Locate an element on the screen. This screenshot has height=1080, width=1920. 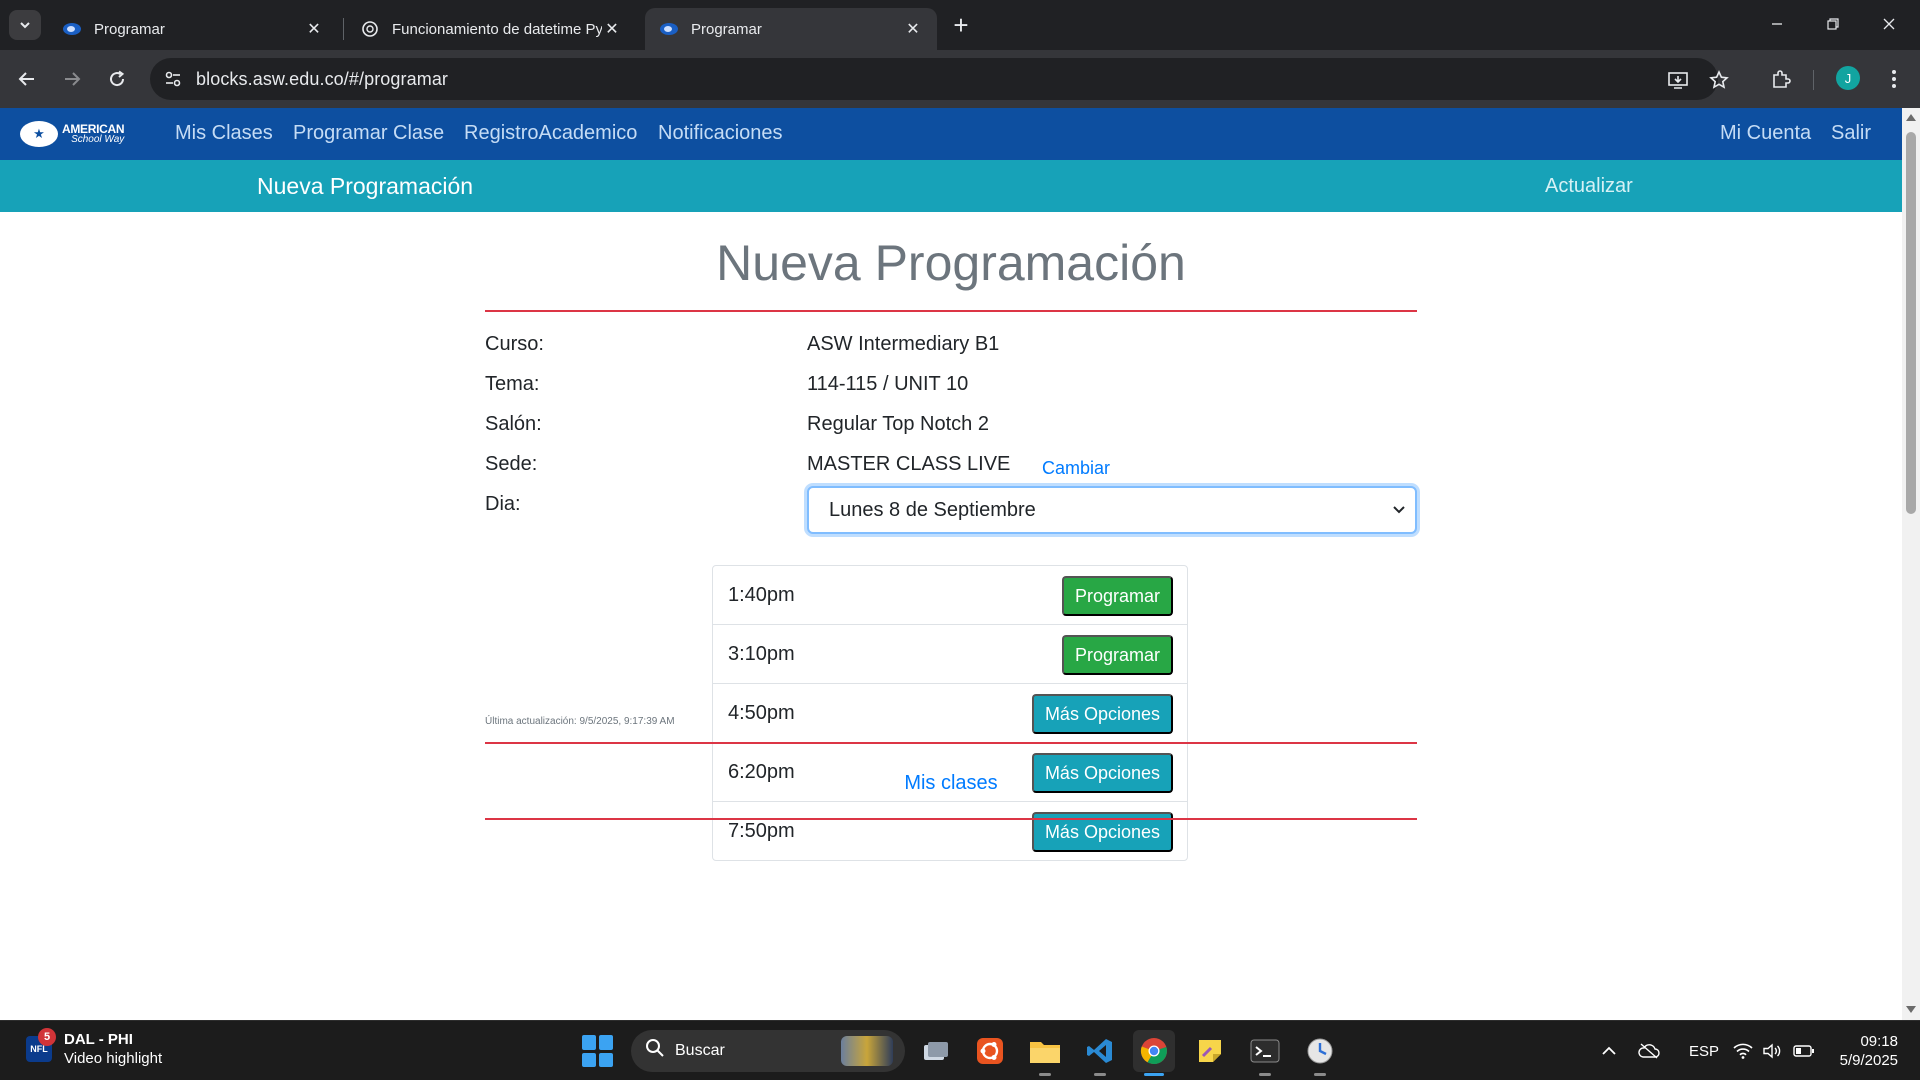
more-options-button: Más Opciones is located at coordinates (1102, 714).